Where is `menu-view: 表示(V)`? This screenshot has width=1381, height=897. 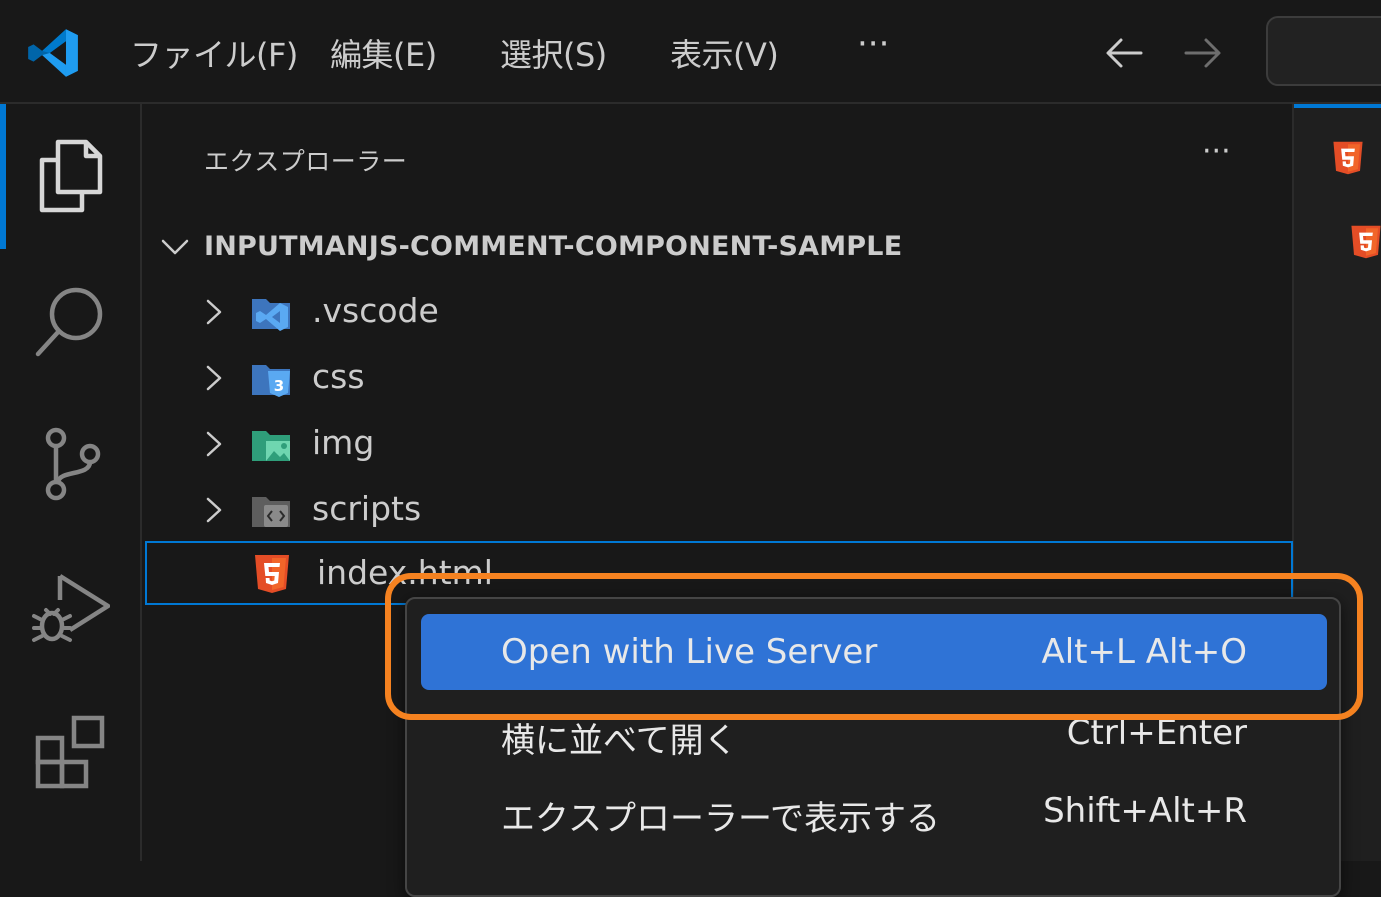
menu-view: 表示(V) is located at coordinates (724, 53).